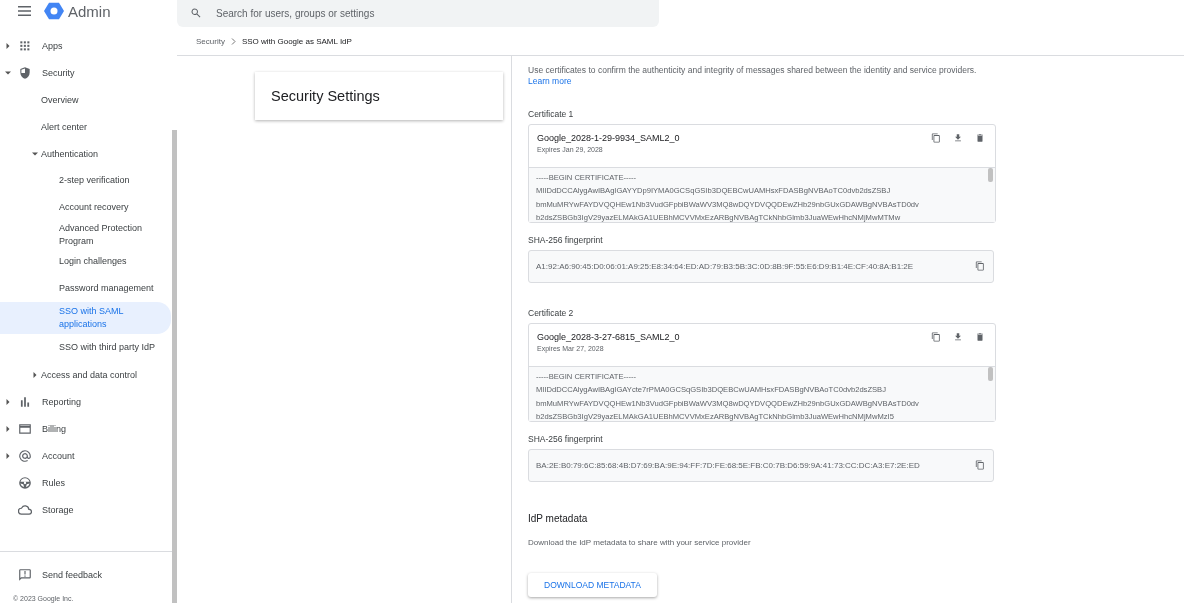  Describe the element at coordinates (85, 153) in the screenshot. I see `sidebar-item: Authentication` at that location.